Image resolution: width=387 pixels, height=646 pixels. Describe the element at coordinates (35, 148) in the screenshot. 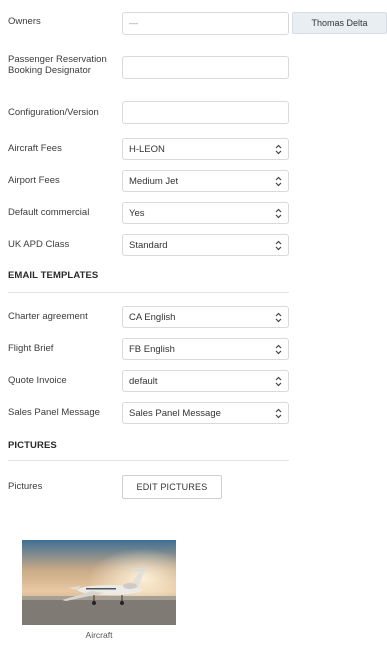

I see `aircraft-fees-label: Aircraft Fees` at that location.